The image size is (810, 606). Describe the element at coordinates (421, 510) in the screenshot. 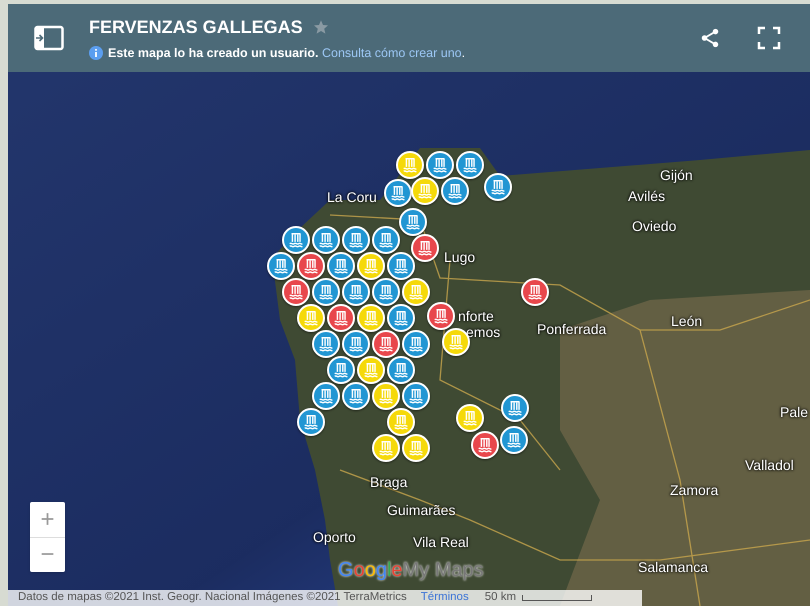

I see `city-label: Guimarães` at that location.